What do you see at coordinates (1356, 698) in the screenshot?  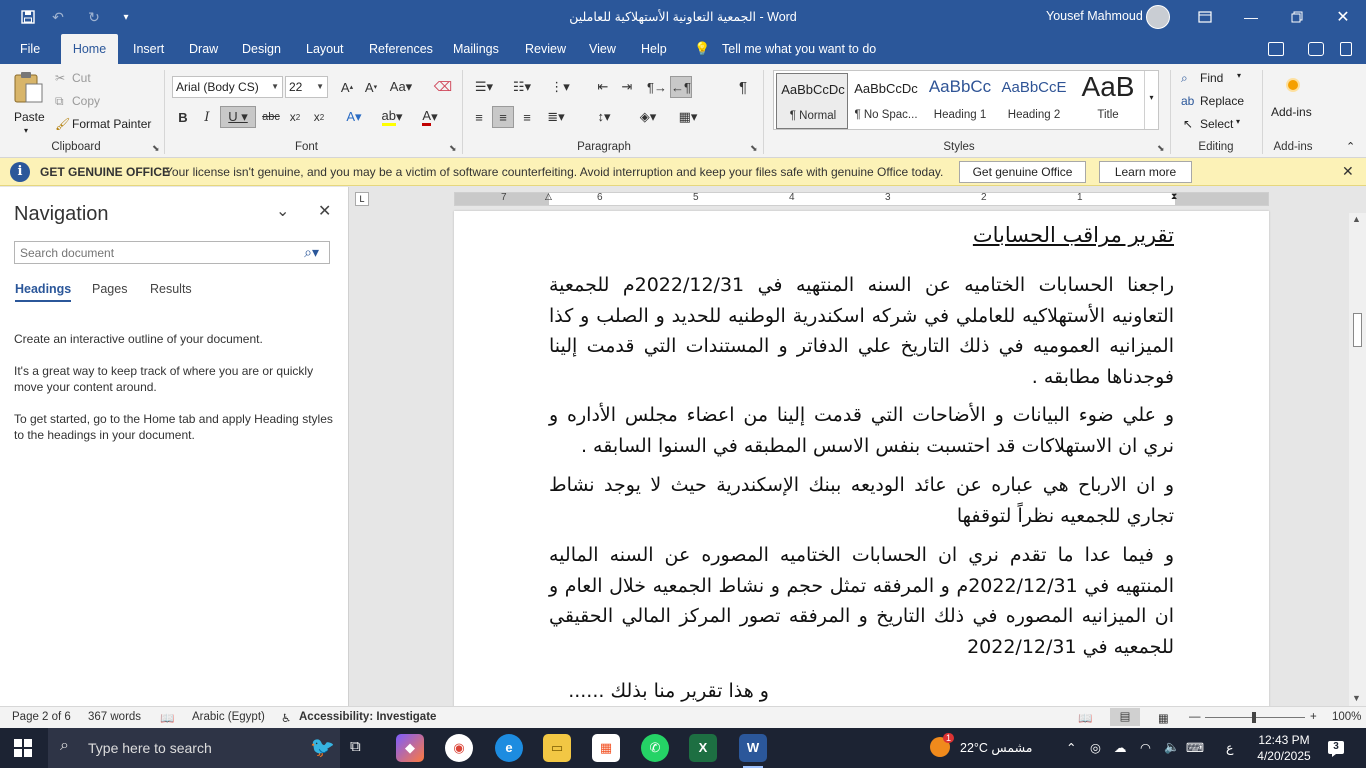 I see `scroll-down-icon: ▼` at bounding box center [1356, 698].